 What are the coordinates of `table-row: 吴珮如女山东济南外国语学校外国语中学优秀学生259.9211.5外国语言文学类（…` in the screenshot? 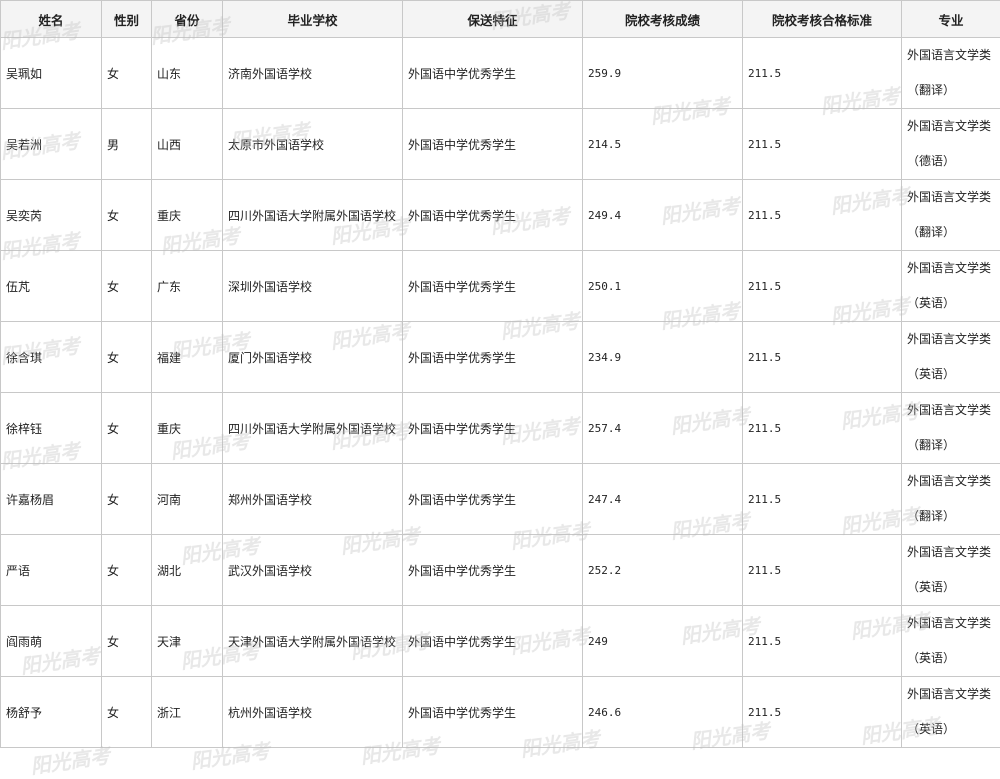 It's located at (500, 73).